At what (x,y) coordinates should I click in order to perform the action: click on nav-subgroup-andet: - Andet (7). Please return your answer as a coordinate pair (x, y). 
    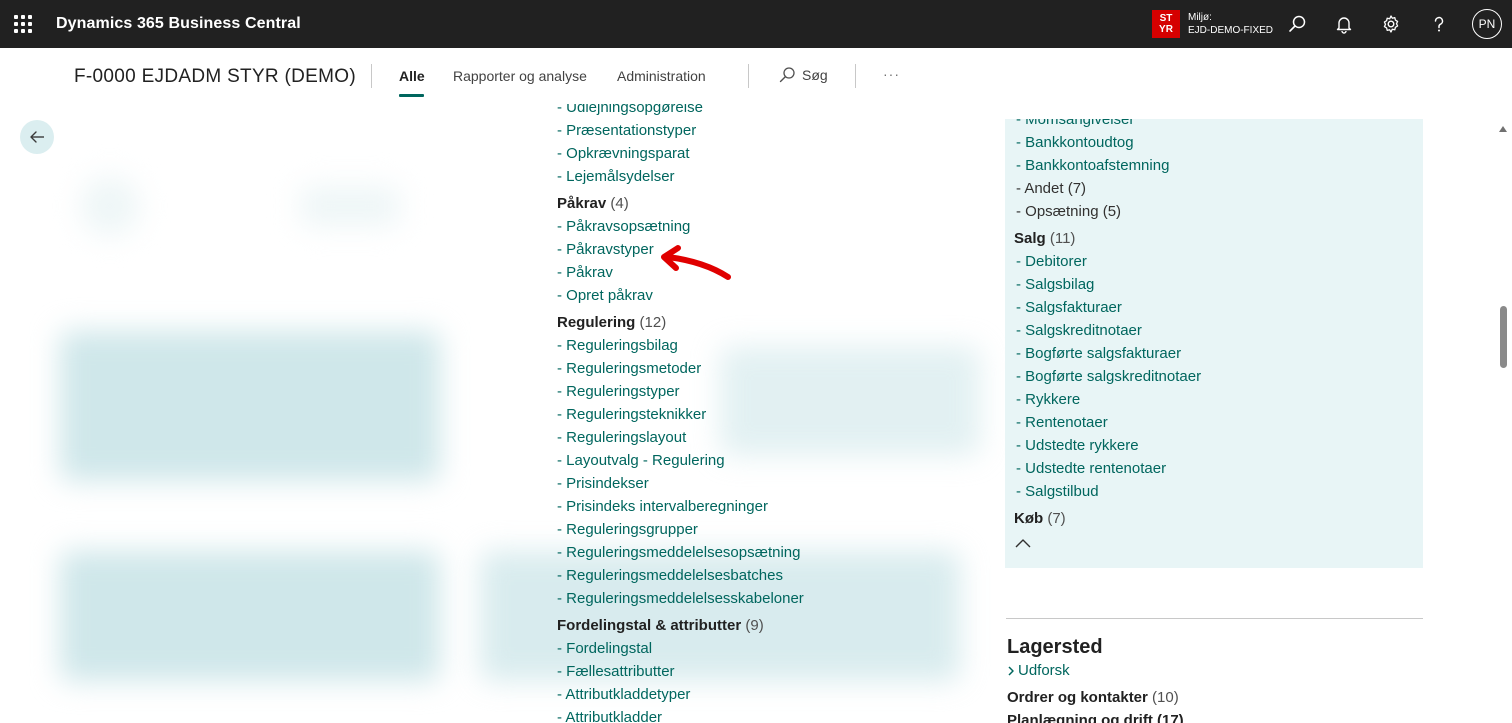
    Looking at the image, I should click on (1107, 188).